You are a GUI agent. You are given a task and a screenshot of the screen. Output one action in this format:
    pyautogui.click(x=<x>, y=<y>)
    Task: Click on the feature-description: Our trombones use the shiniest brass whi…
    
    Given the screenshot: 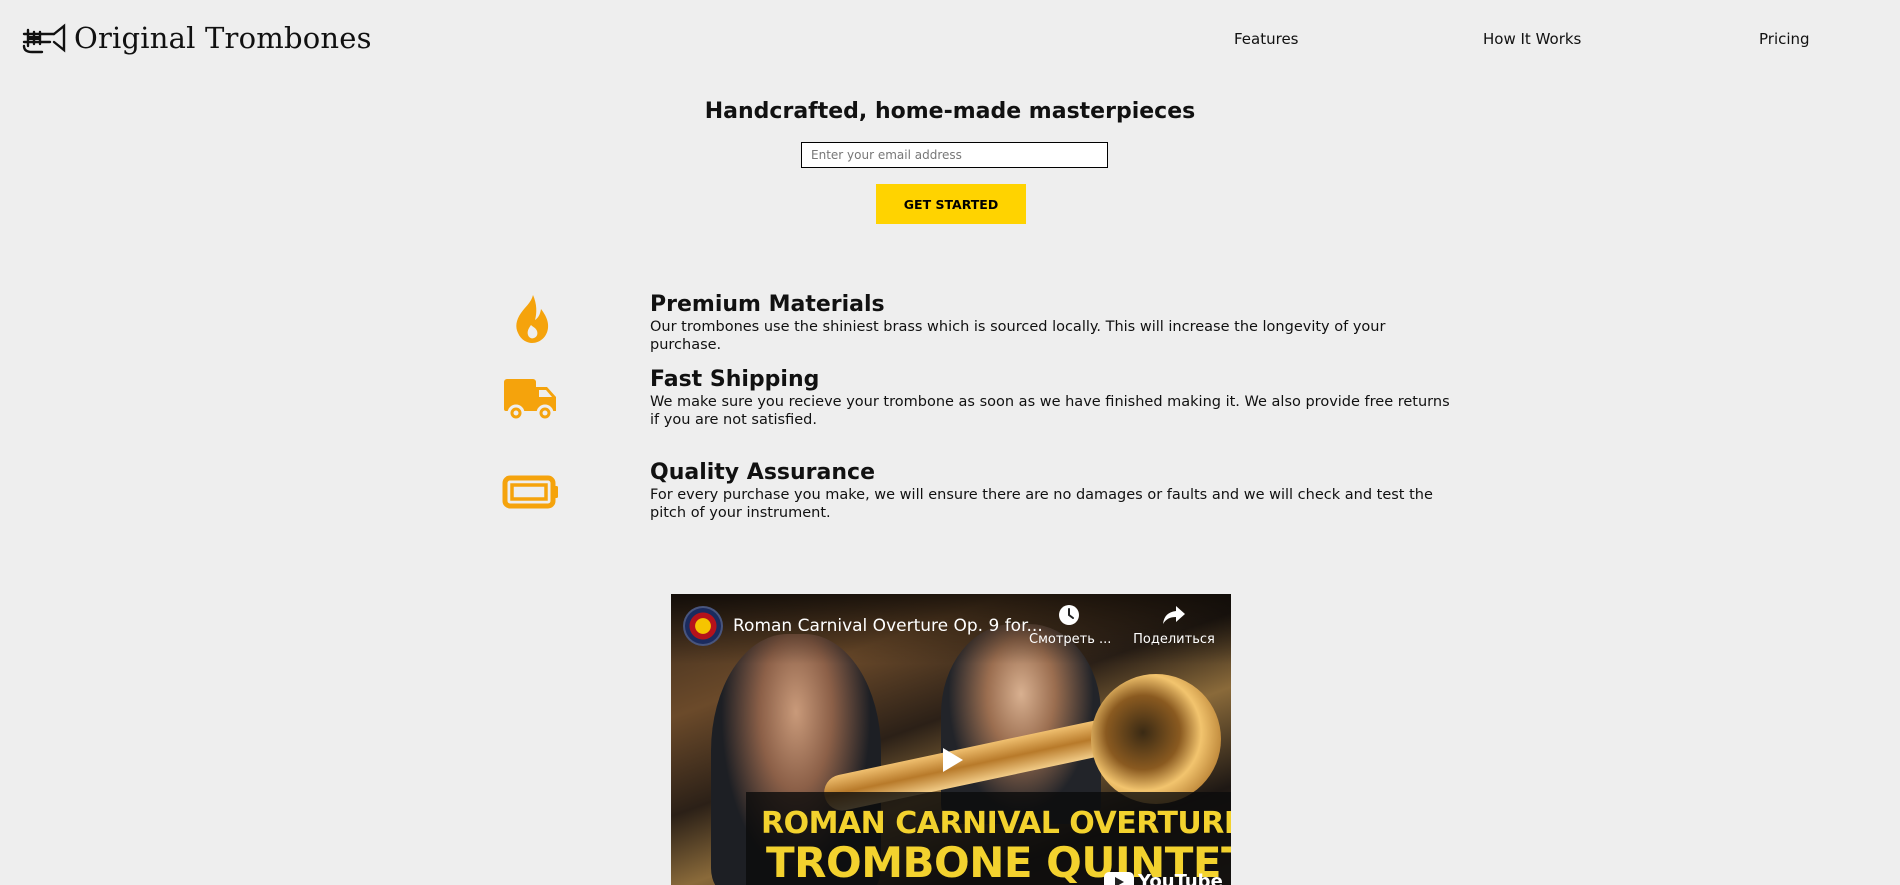 What is the action you would take?
    pyautogui.click(x=1018, y=336)
    